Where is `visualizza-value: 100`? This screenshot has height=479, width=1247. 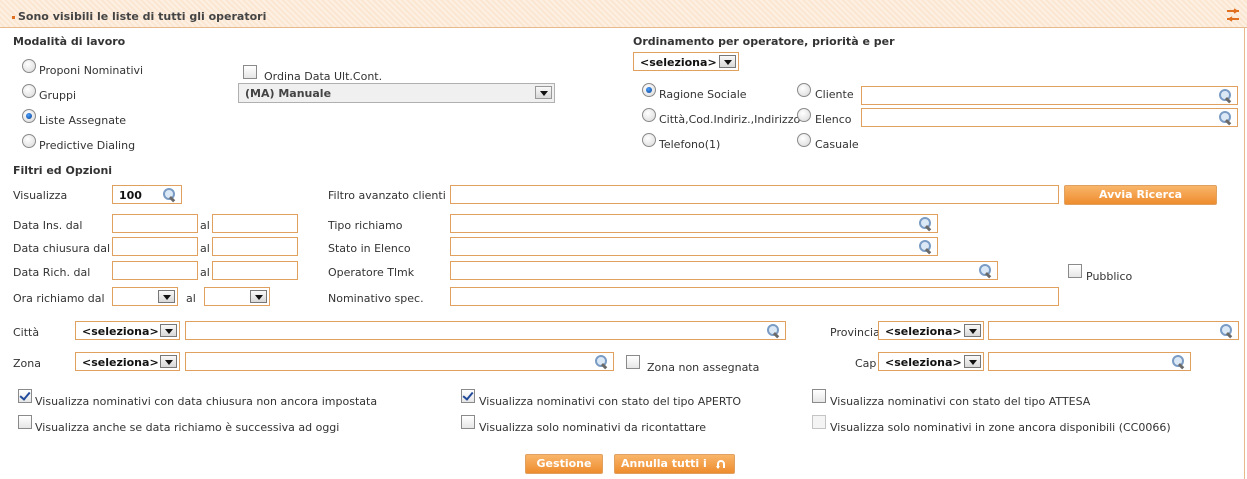
visualizza-value: 100 is located at coordinates (130, 195).